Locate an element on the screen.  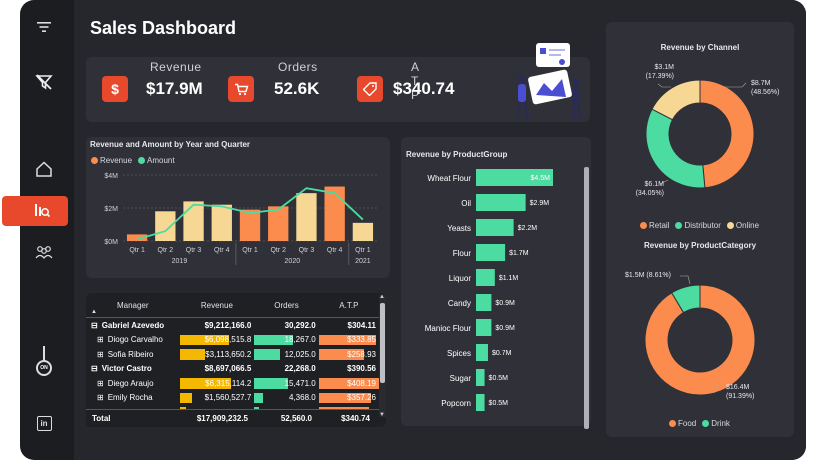
orders-cell: 12,025.0 is located at coordinates (286, 354).